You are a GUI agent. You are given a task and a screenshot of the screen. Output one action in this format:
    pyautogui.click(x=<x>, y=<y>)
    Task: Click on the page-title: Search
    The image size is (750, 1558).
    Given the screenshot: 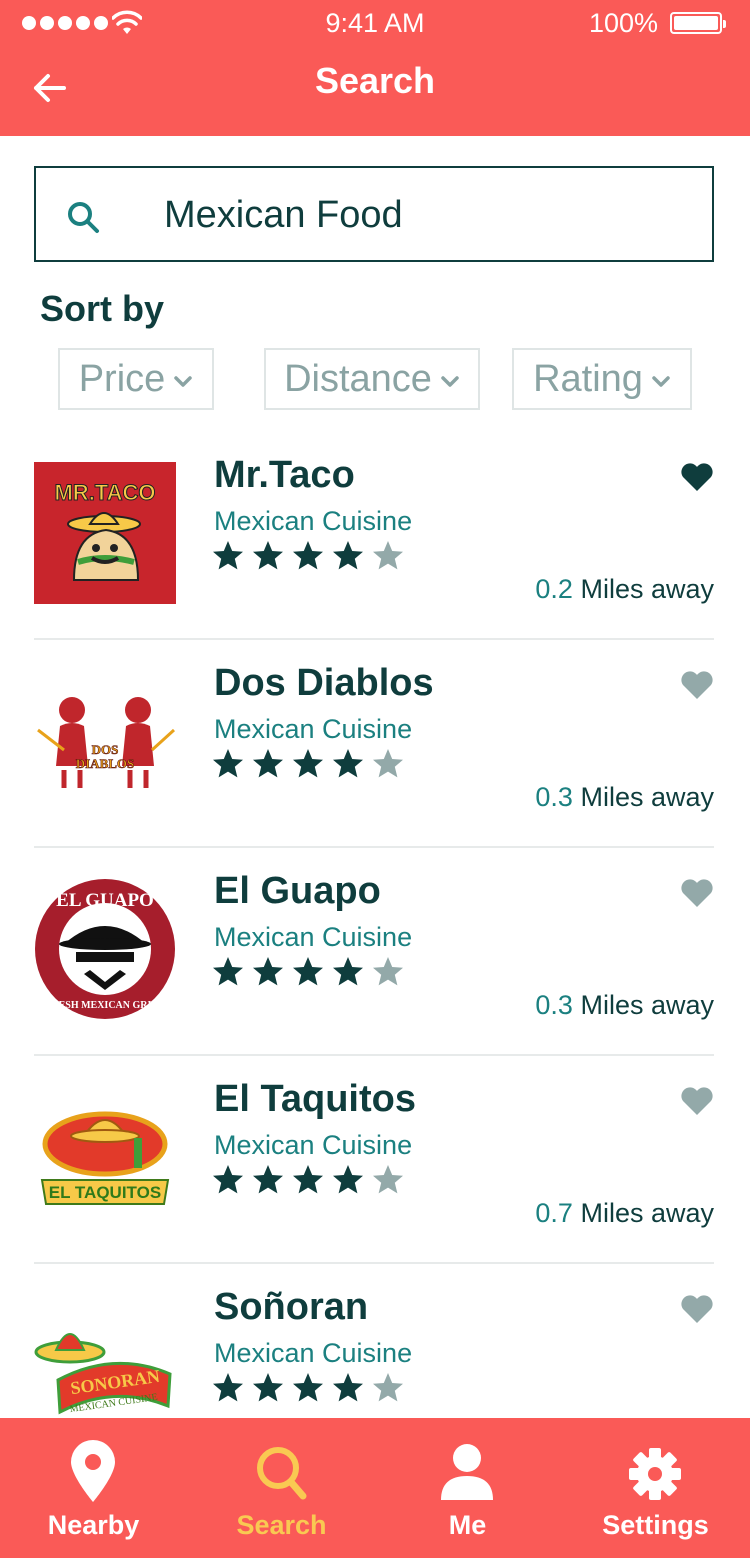 What is the action you would take?
    pyautogui.click(x=375, y=80)
    